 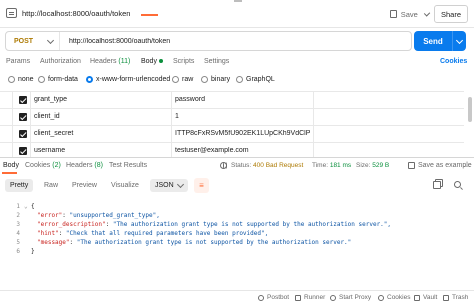 I want to click on view-raw: Raw, so click(x=51, y=185).